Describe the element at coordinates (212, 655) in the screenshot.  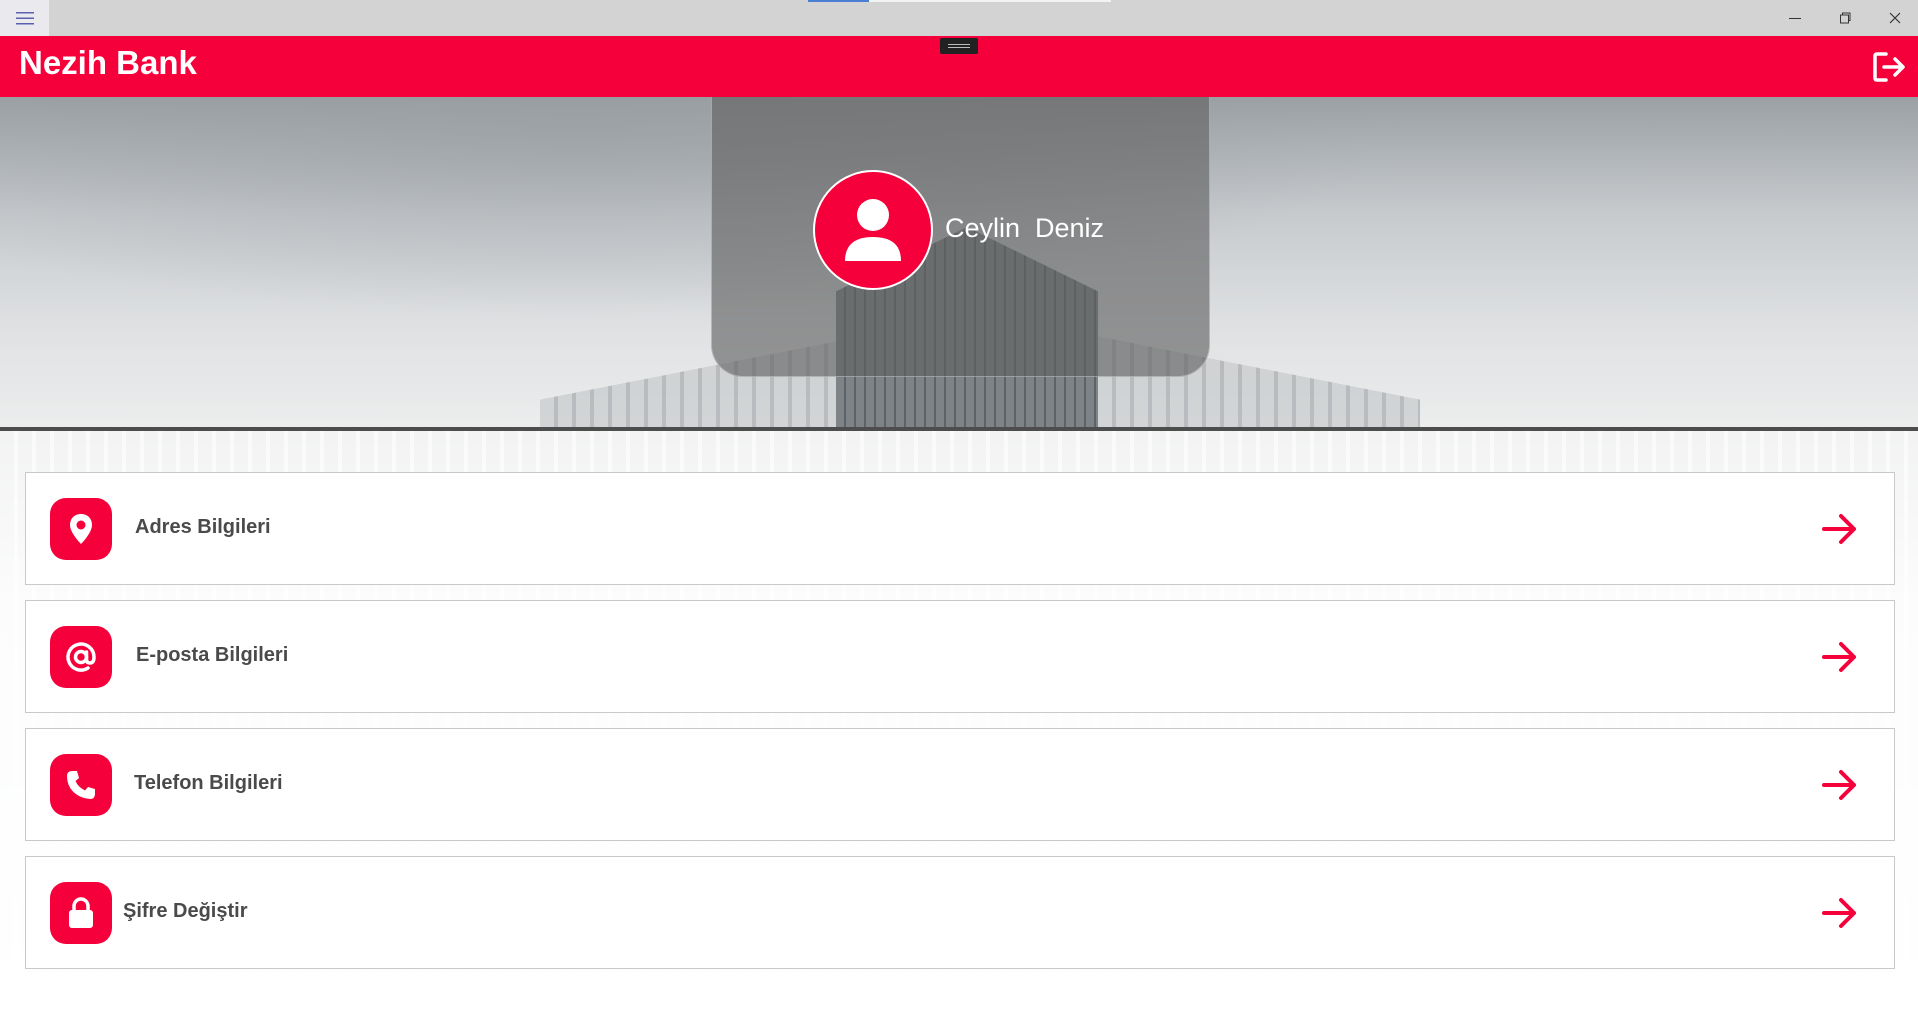
I see `menu-item-label: E-posta Bilgileri` at that location.